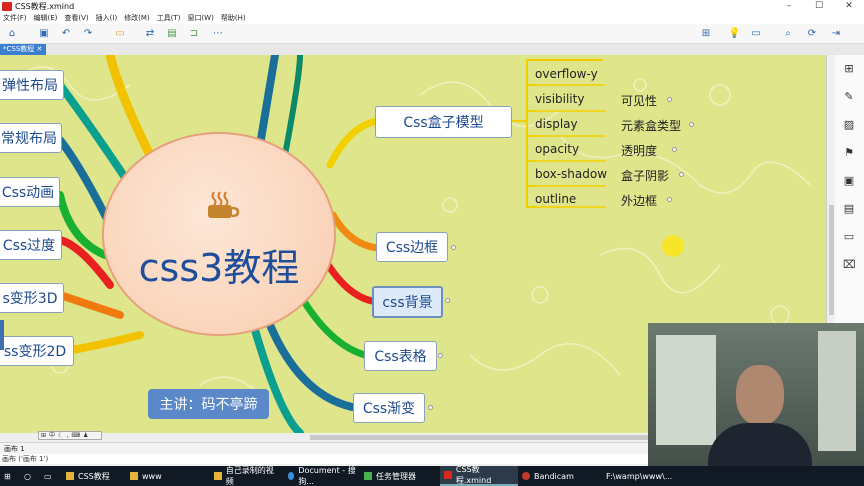 Image resolution: width=864 pixels, height=486 pixels. What do you see at coordinates (400, 356) in the screenshot?
I see `topic-table: Css表格` at bounding box center [400, 356].